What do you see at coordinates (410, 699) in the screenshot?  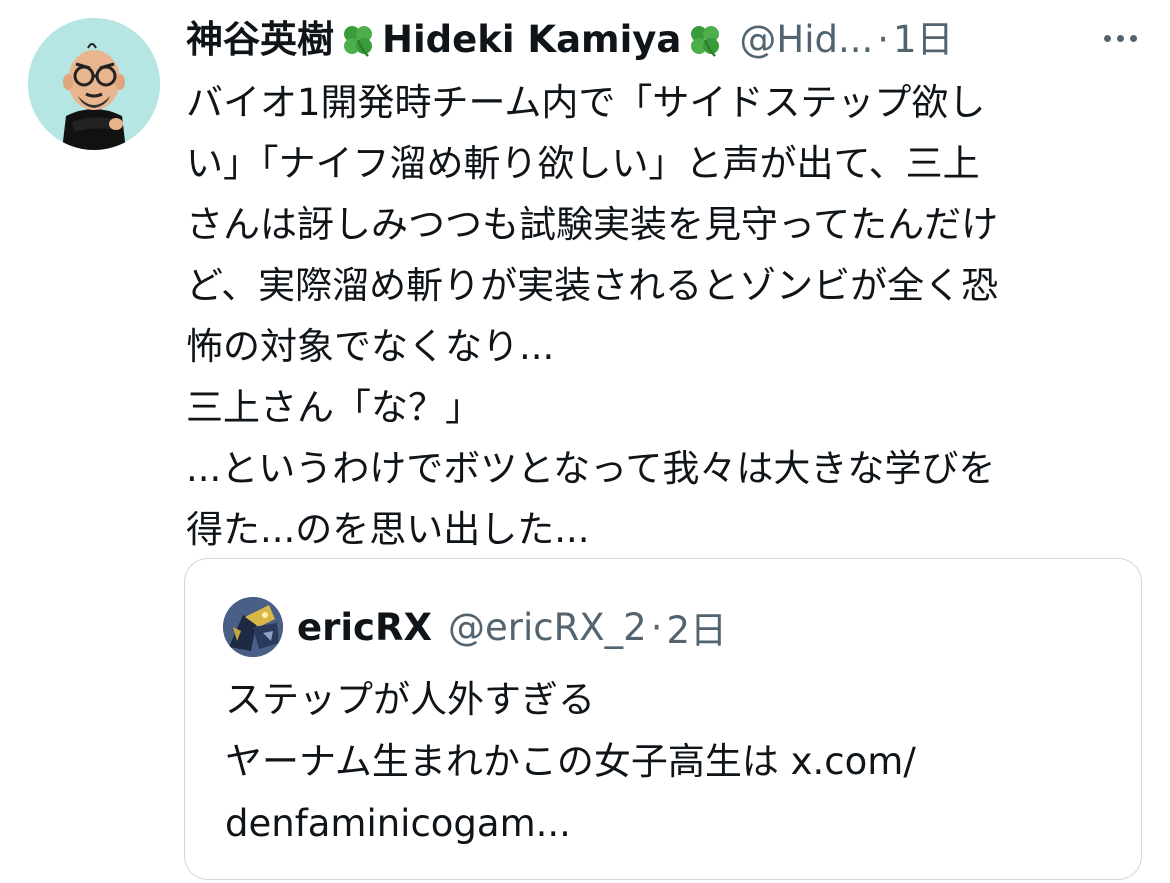 I see `quoted-body-line: ステップが人外すぎる` at bounding box center [410, 699].